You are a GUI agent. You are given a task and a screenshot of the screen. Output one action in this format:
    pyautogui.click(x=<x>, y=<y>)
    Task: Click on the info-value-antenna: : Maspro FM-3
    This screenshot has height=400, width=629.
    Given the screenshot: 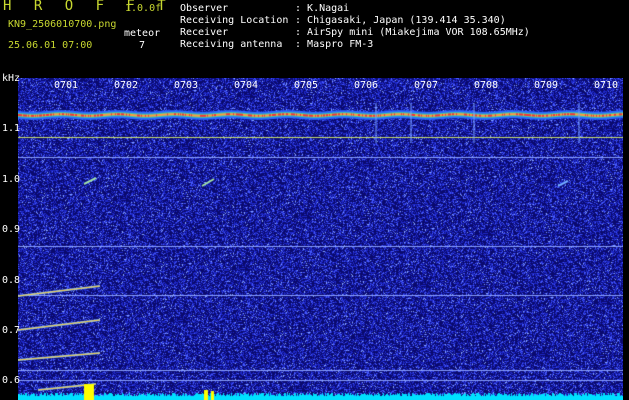 What is the action you would take?
    pyautogui.click(x=334, y=44)
    